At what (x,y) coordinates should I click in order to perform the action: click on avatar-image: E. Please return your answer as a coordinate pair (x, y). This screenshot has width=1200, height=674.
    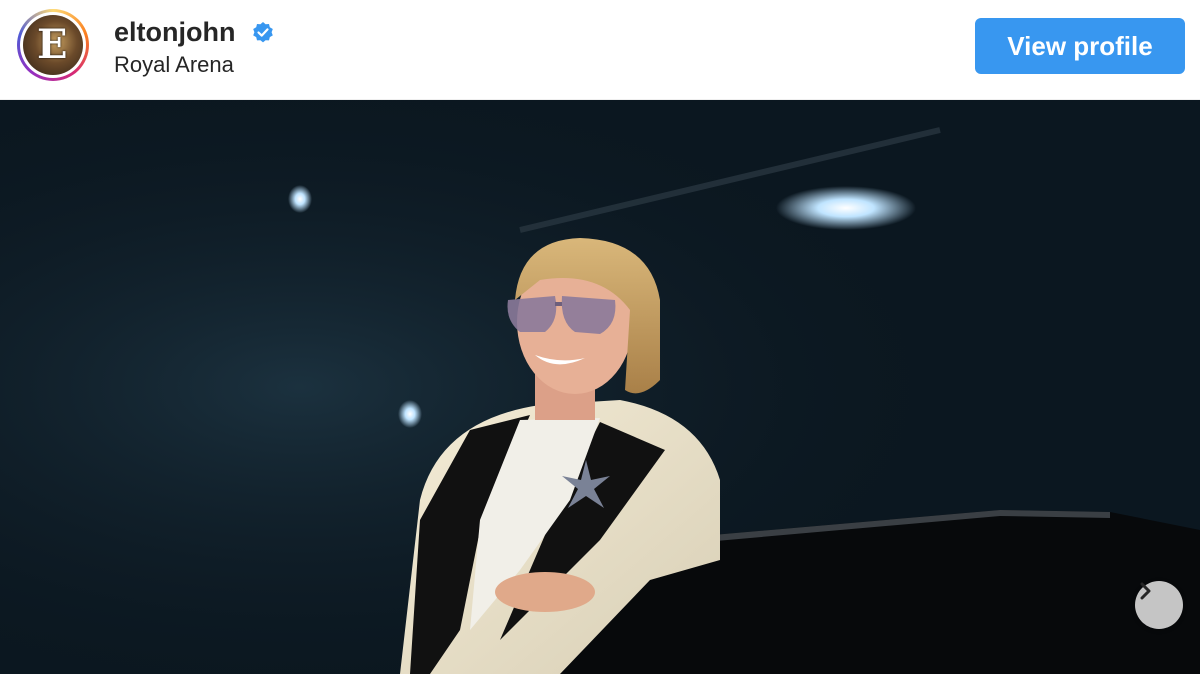
    Looking at the image, I should click on (53, 45).